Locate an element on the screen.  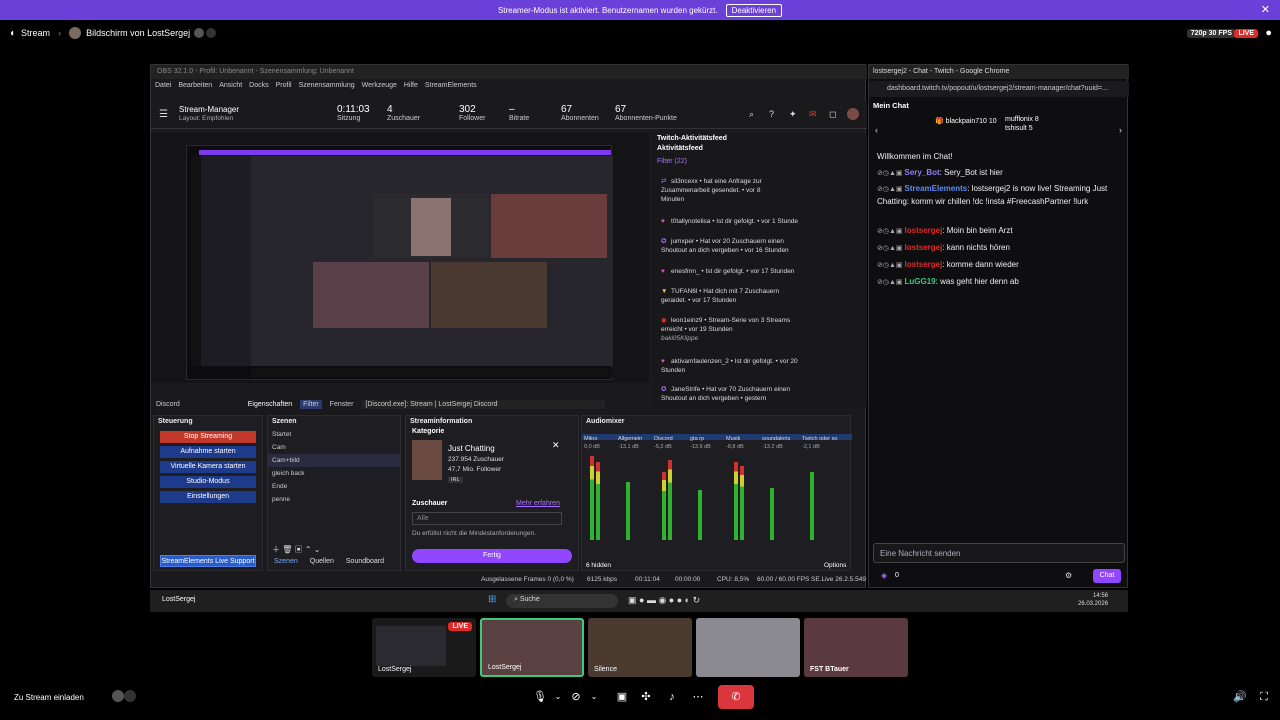
start-recording-button: Aufnahme starten is located at coordinates (208, 452).